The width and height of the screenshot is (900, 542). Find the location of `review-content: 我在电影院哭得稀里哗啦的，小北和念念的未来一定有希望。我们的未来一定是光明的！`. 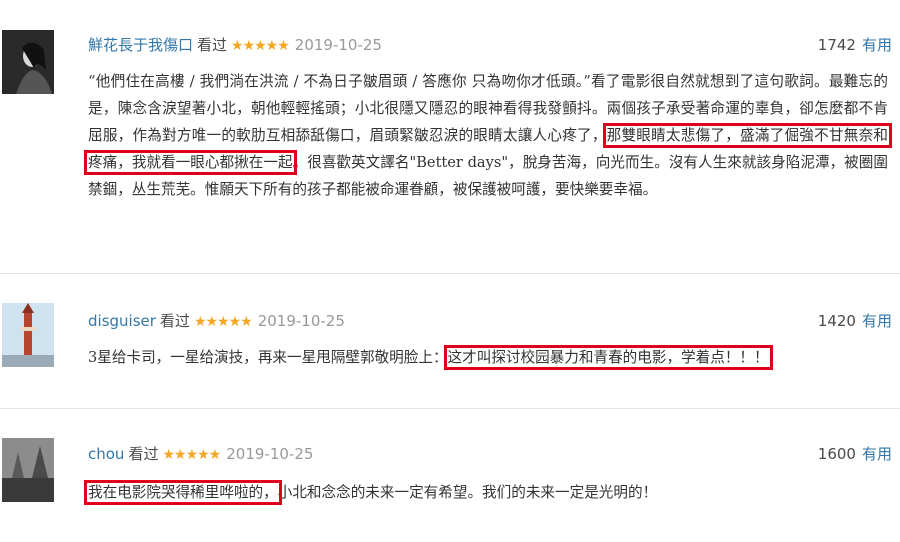

review-content: 我在电影院哭得稀里哗啦的，小北和念念的未来一定有希望。我们的未来一定是光明的！ is located at coordinates (486, 492).